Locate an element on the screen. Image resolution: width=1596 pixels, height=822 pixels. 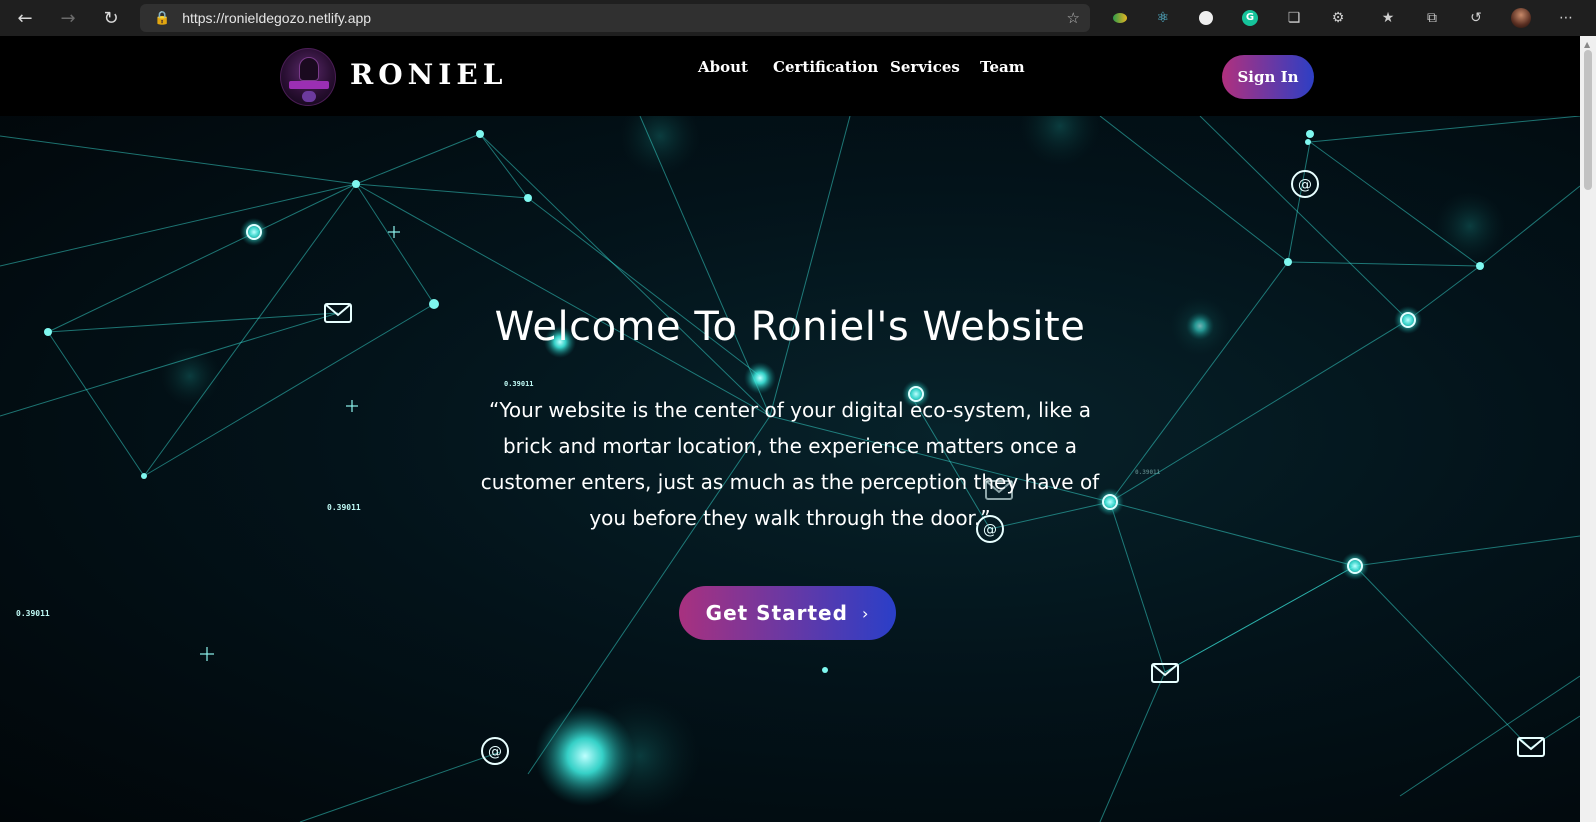
colorful-extension-icon is located at coordinates (1120, 18).